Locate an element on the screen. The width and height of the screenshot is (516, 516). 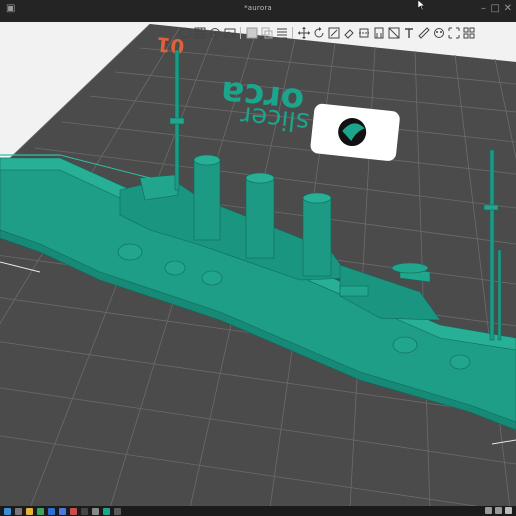
toolbar is located at coordinates (347, 33).